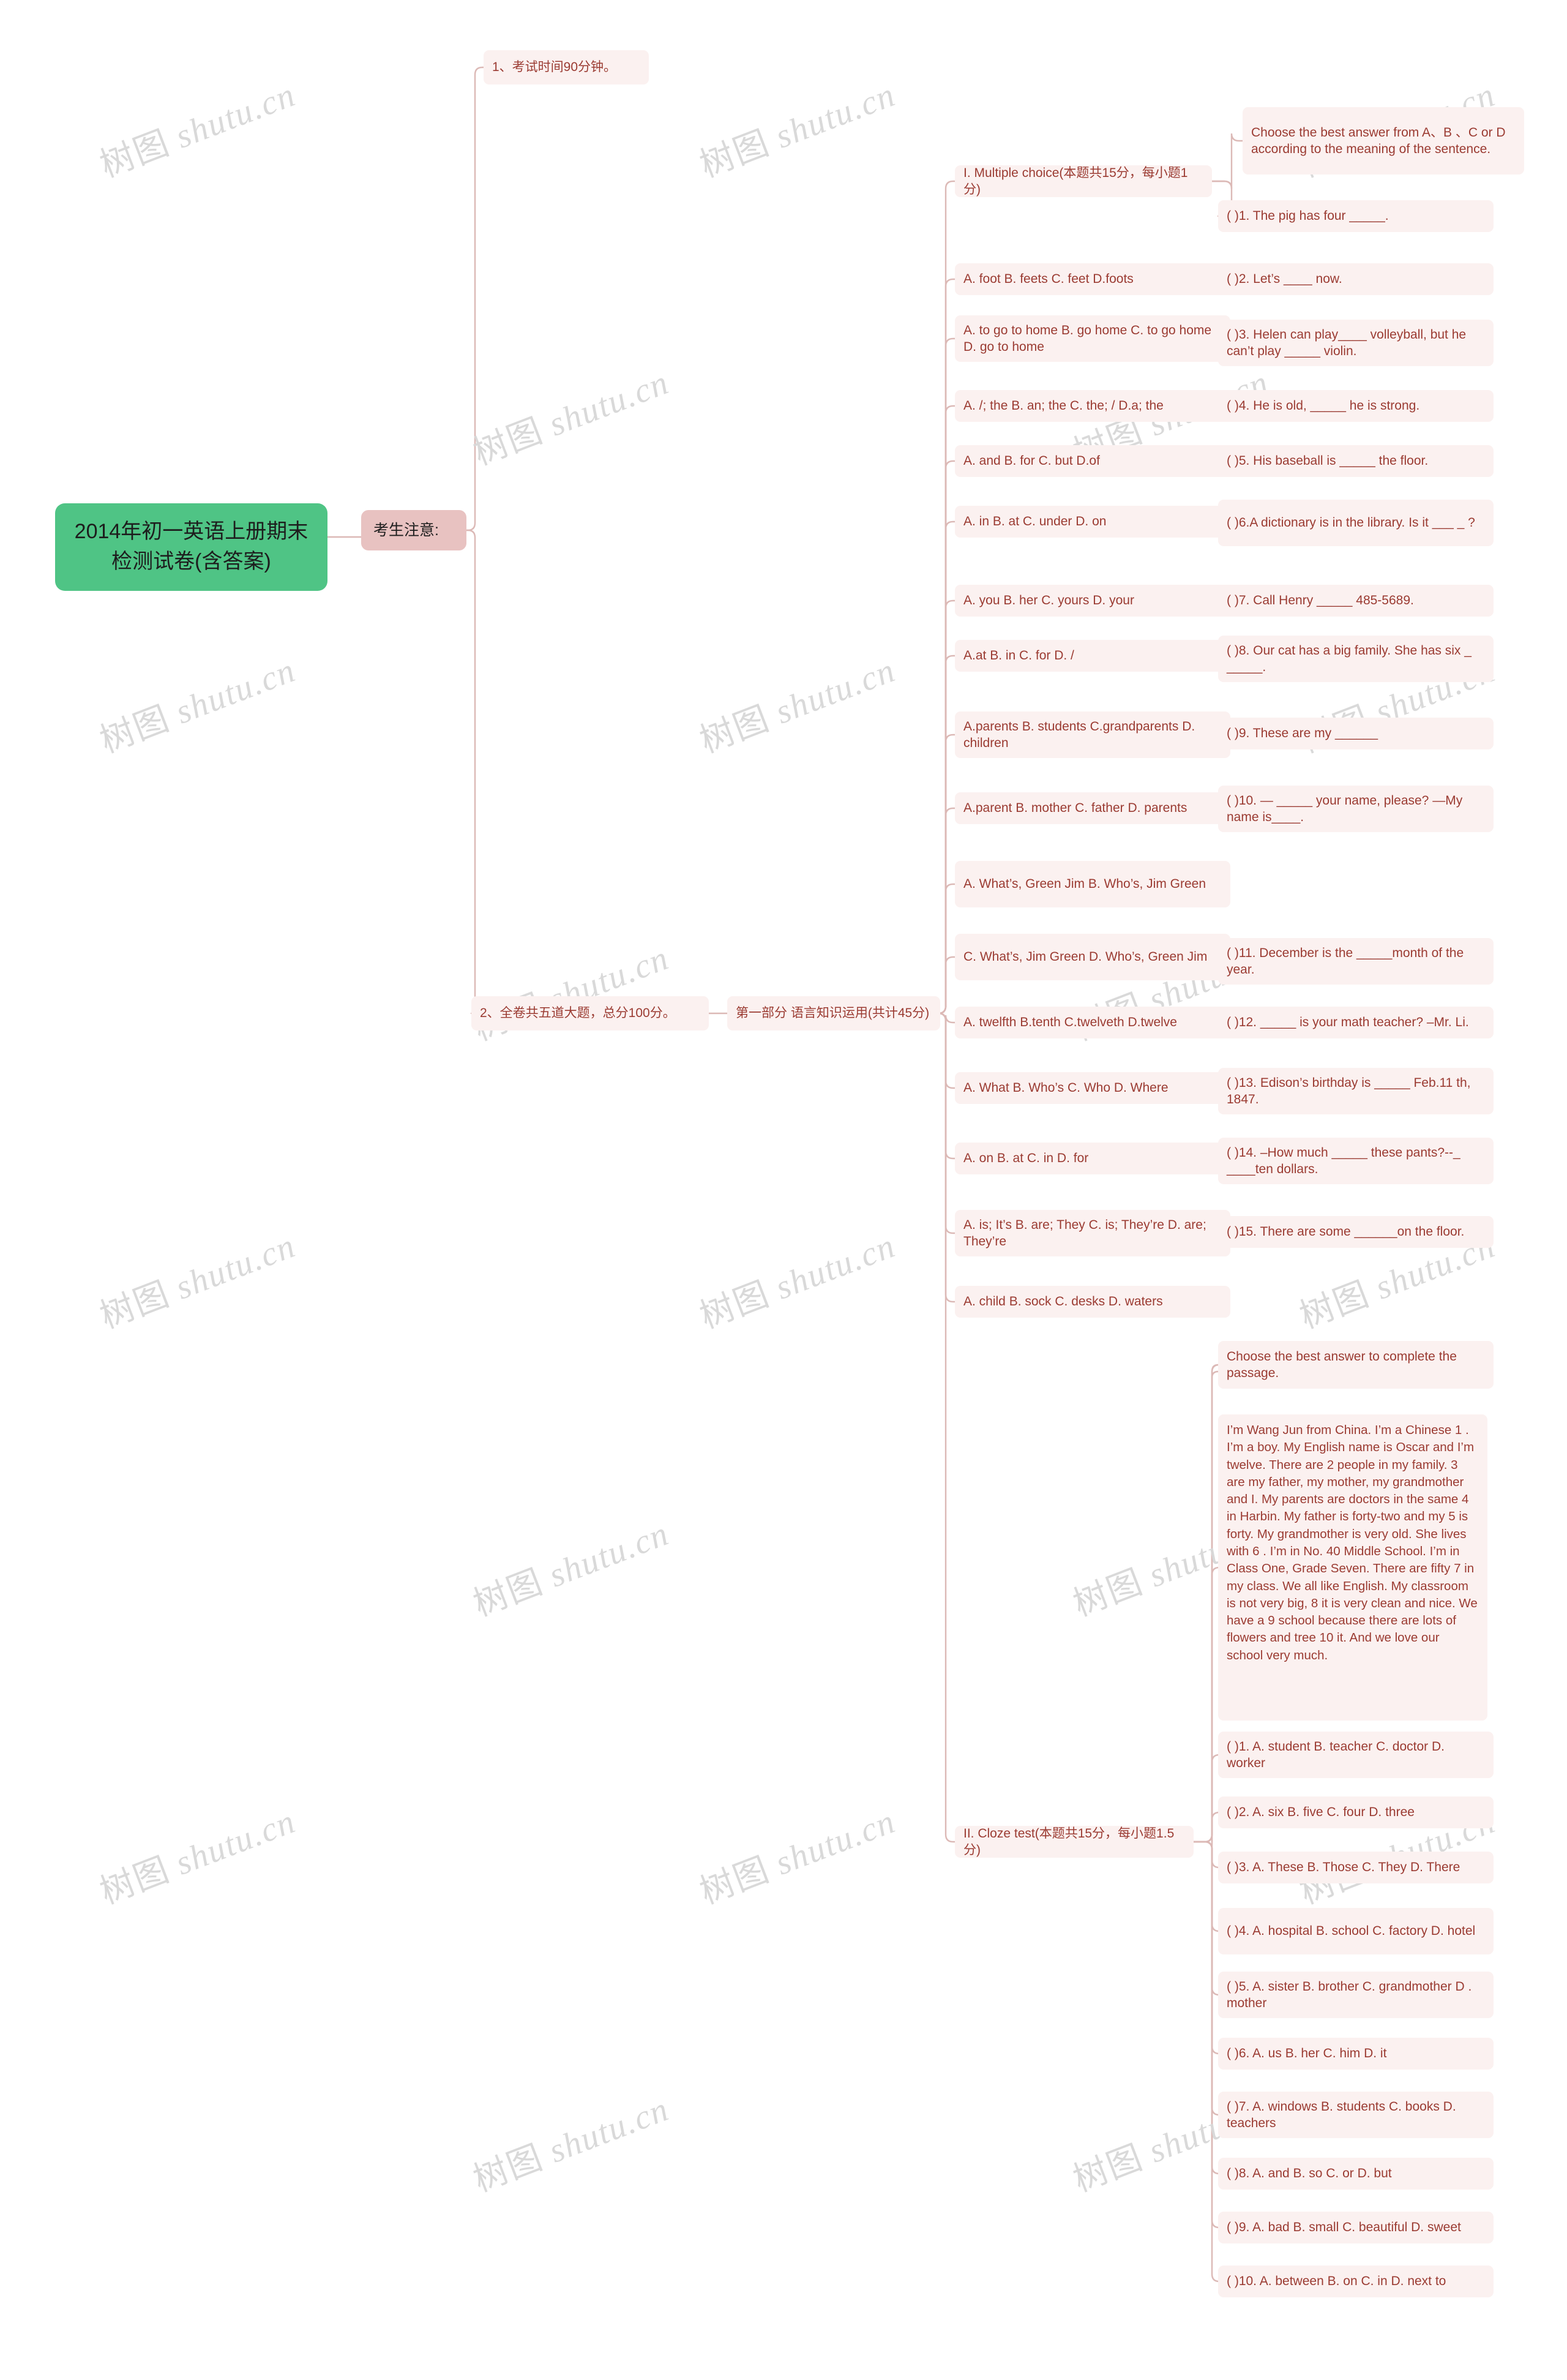  What do you see at coordinates (554, 67) in the screenshot?
I see `note-label-1: 1、考试时间90分钟。` at bounding box center [554, 67].